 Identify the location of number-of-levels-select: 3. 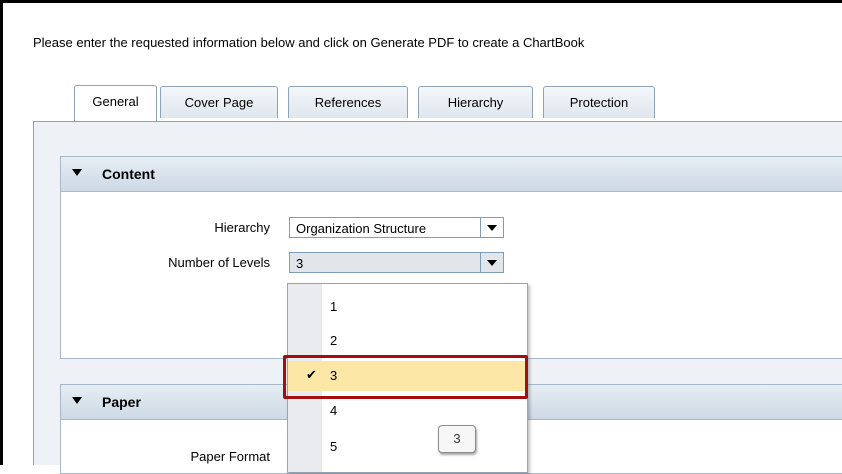
(396, 262).